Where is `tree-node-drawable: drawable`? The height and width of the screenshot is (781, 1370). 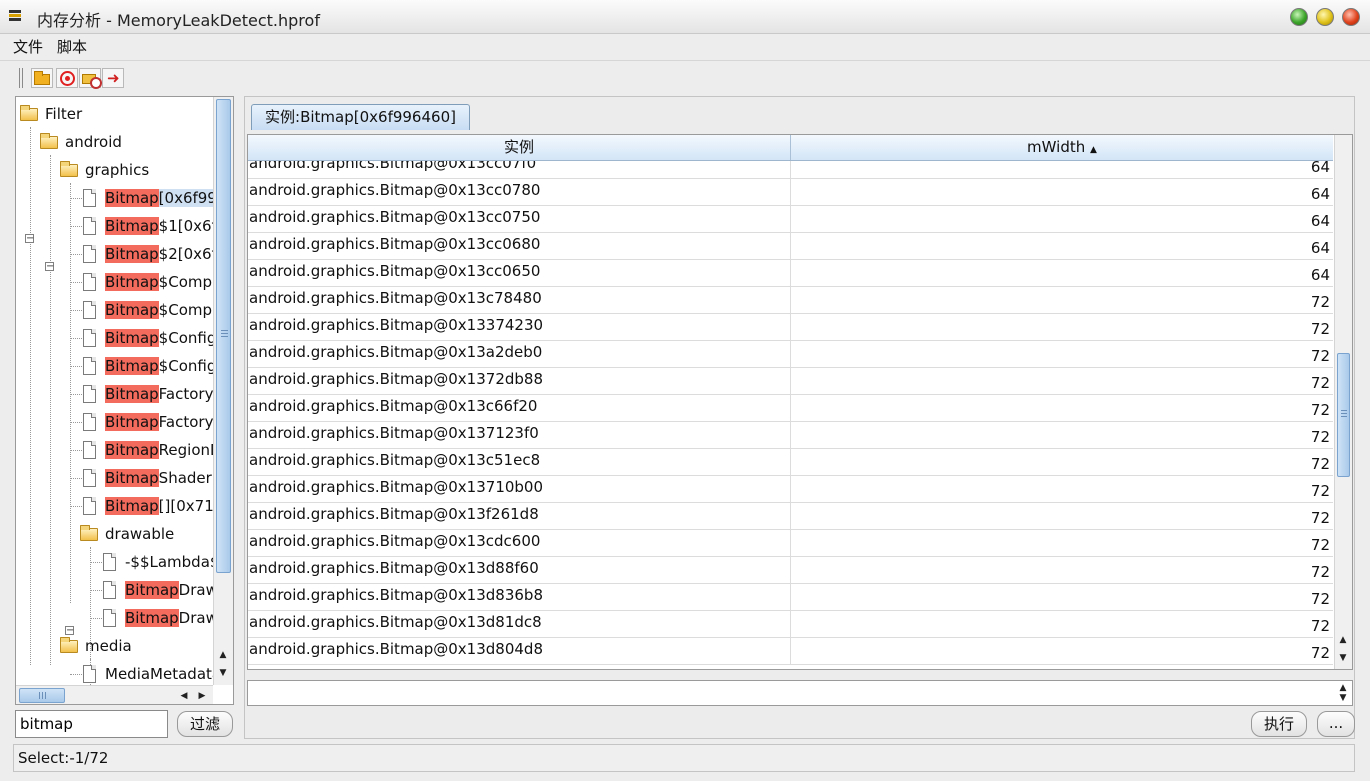 tree-node-drawable: drawable is located at coordinates (146, 535).